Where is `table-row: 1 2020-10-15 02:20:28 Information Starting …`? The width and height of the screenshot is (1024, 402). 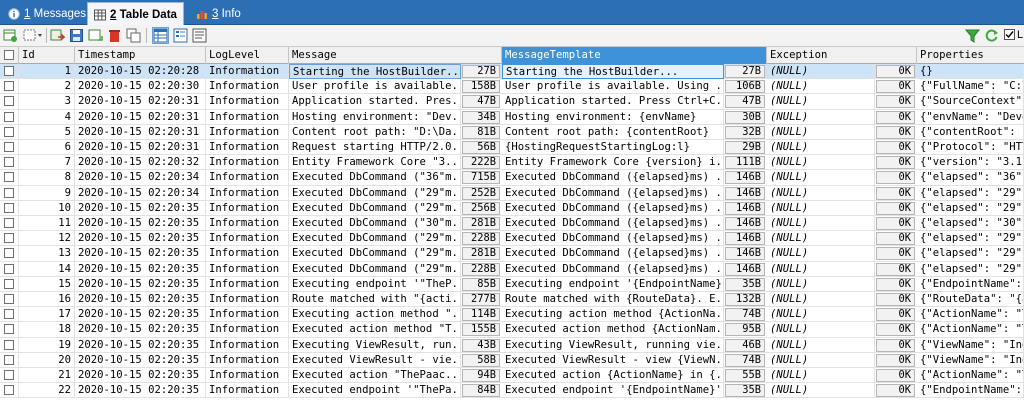
table-row: 1 2020-10-15 02:20:28 Information Starting … is located at coordinates (512, 72).